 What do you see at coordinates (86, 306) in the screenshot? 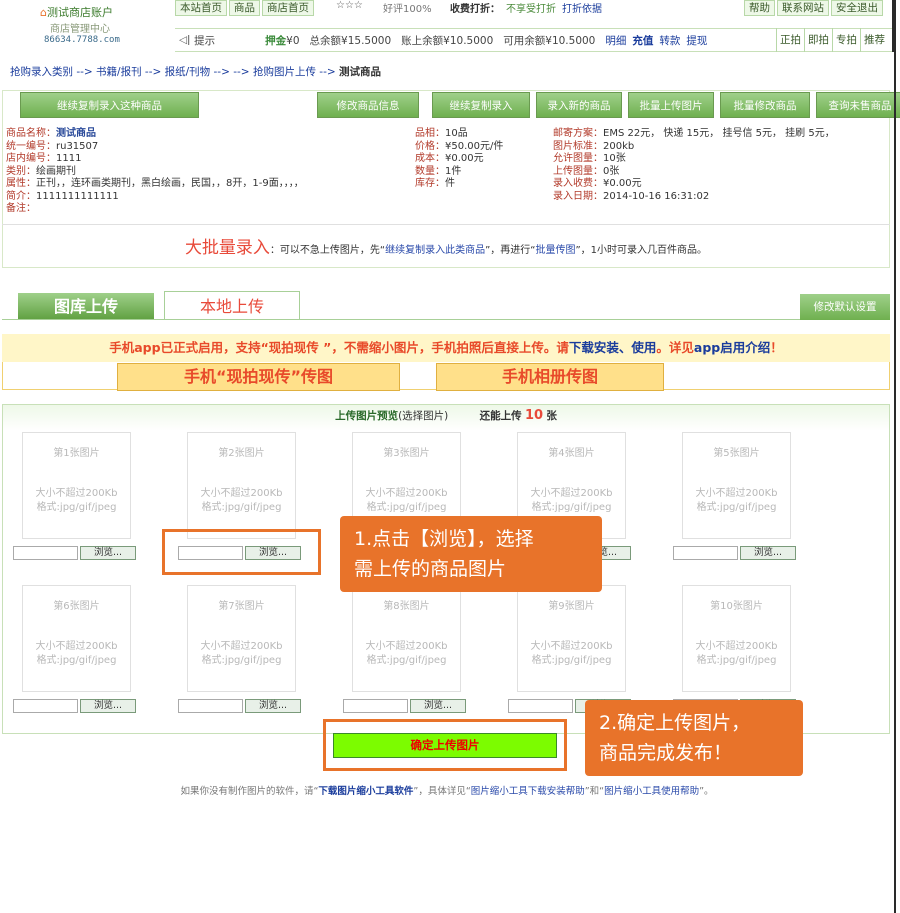
I see `tab-library-upload: 图库上传` at bounding box center [86, 306].